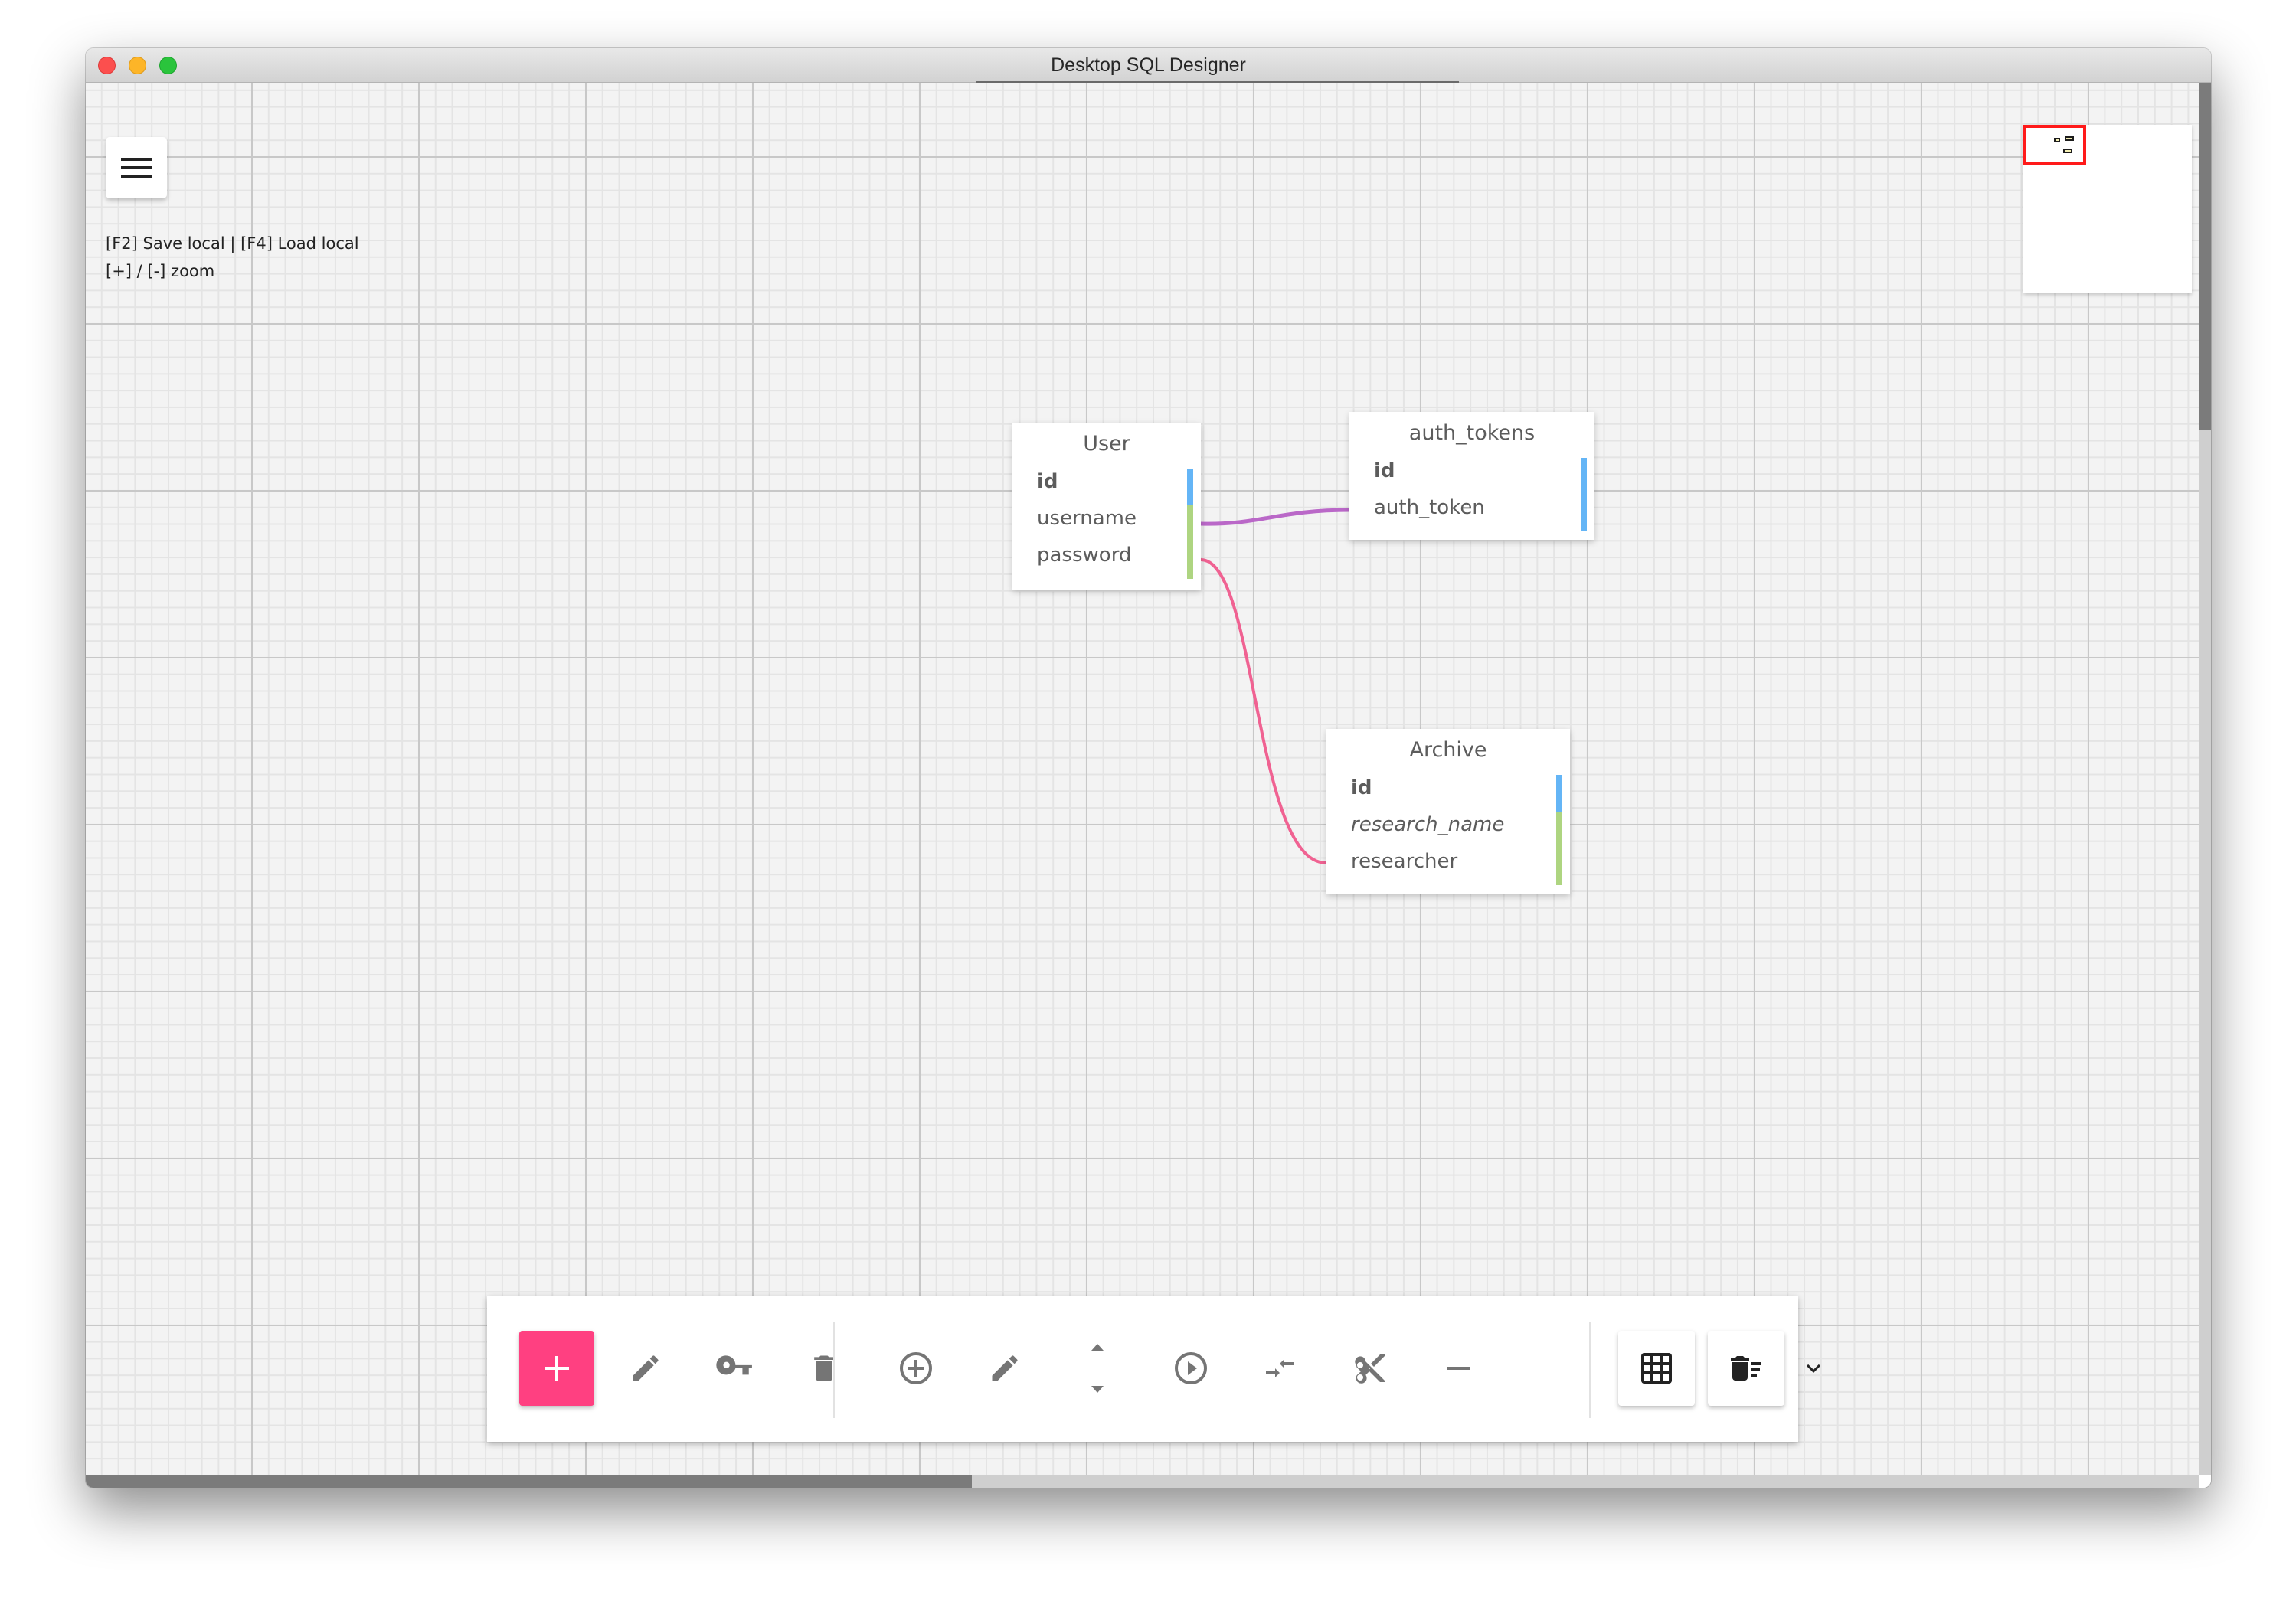 Image resolution: width=2296 pixels, height=1611 pixels. What do you see at coordinates (136, 159) in the screenshot?
I see `hamburger-menu-icon` at bounding box center [136, 159].